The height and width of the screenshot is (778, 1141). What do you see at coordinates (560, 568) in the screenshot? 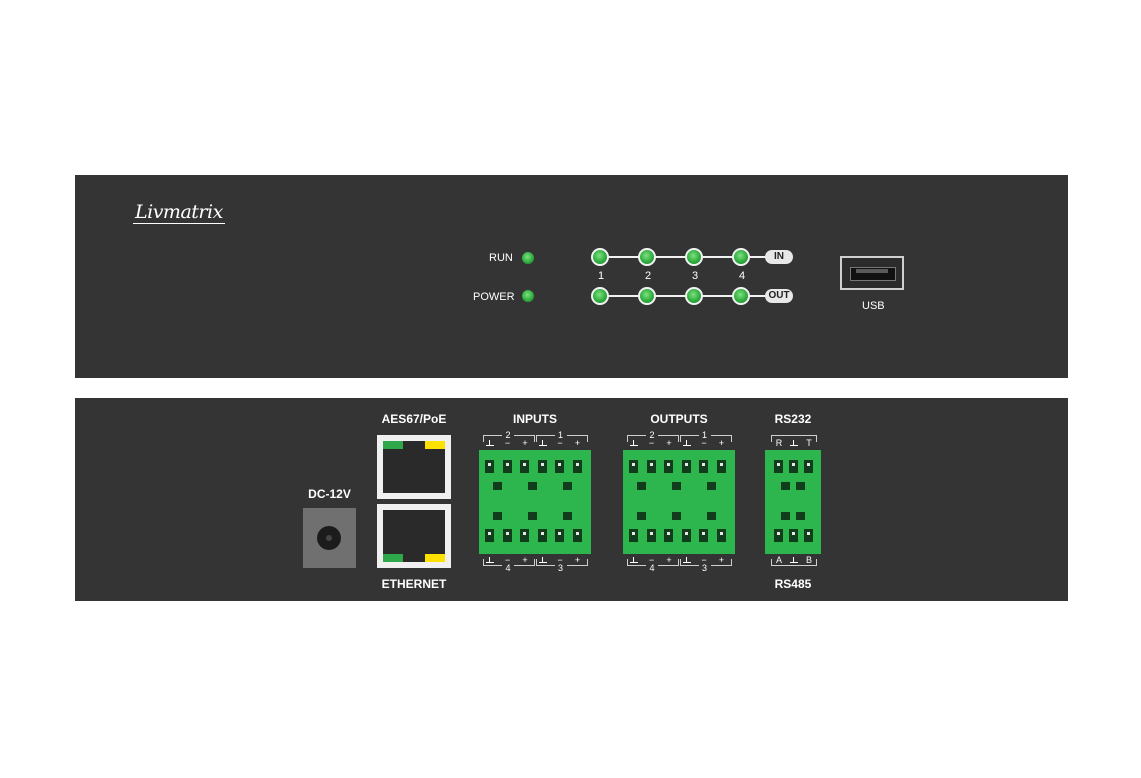
I see `inputs-bottom-group-number: 3` at bounding box center [560, 568].